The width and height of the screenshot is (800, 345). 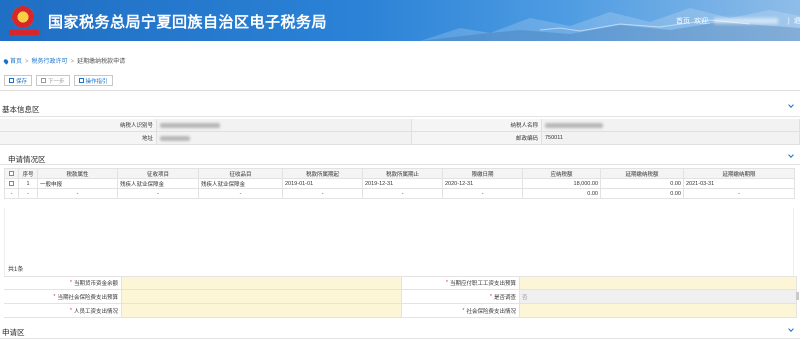 I want to click on col-header: 应纳税额, so click(x=561, y=173).